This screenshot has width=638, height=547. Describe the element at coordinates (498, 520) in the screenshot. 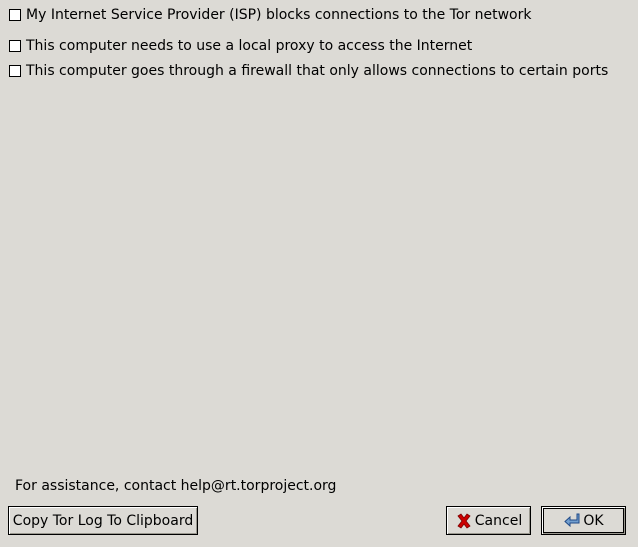

I see `cancel-label: Cancel` at that location.